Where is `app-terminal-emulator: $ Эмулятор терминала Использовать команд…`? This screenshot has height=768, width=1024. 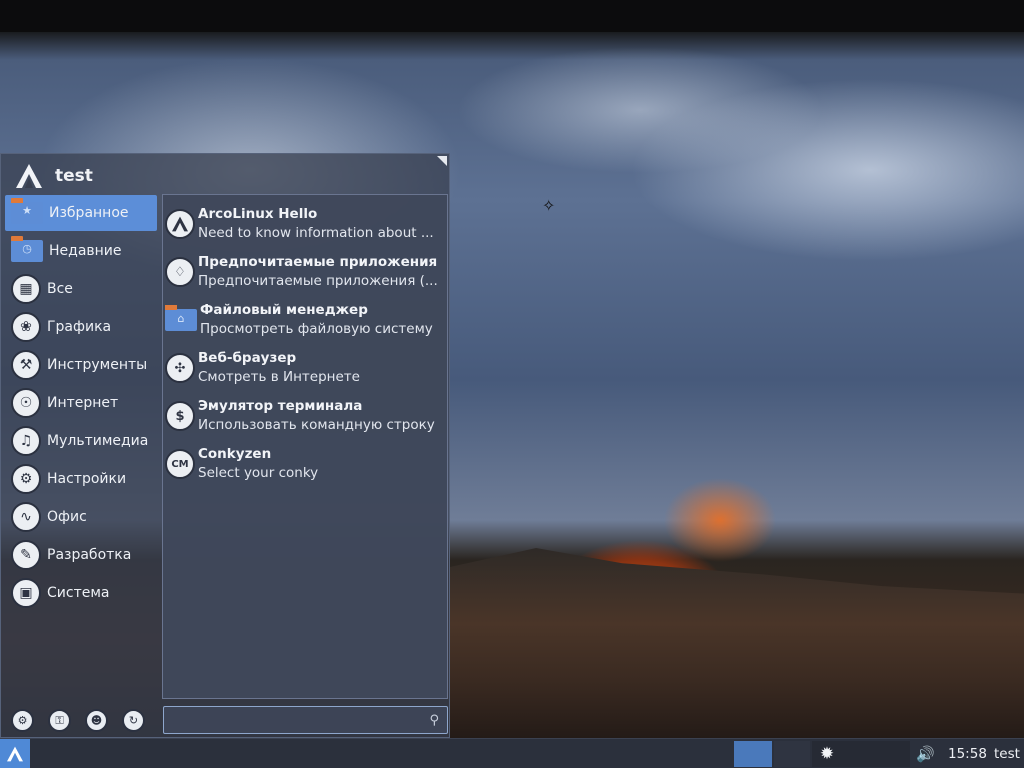
app-terminal-emulator: $ Эмулятор терминала Использовать команд… is located at coordinates (306, 416).